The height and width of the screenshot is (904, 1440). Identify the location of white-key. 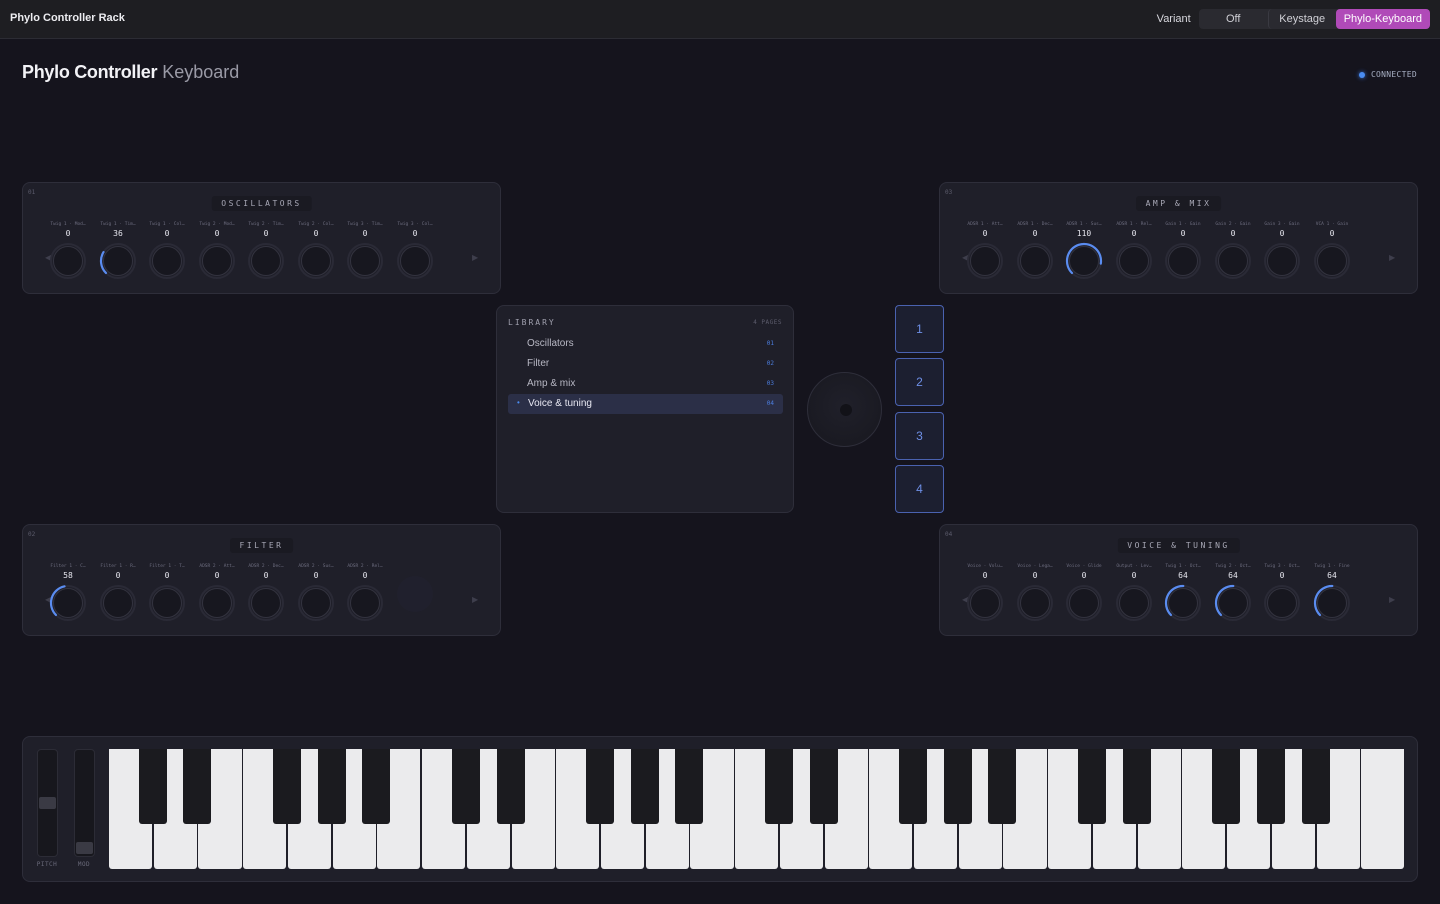
(1383, 809).